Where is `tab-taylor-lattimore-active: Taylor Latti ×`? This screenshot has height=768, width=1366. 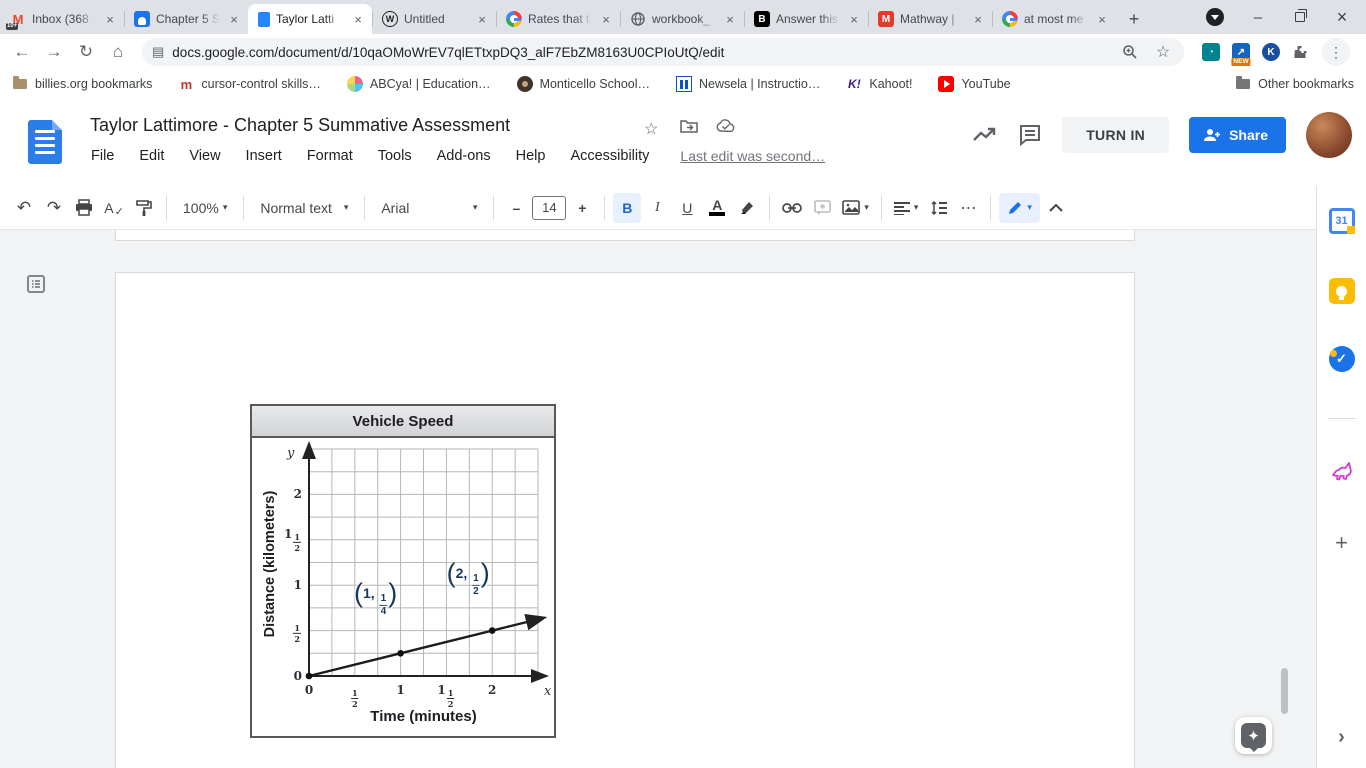 tab-taylor-lattimore-active: Taylor Latti × is located at coordinates (310, 19).